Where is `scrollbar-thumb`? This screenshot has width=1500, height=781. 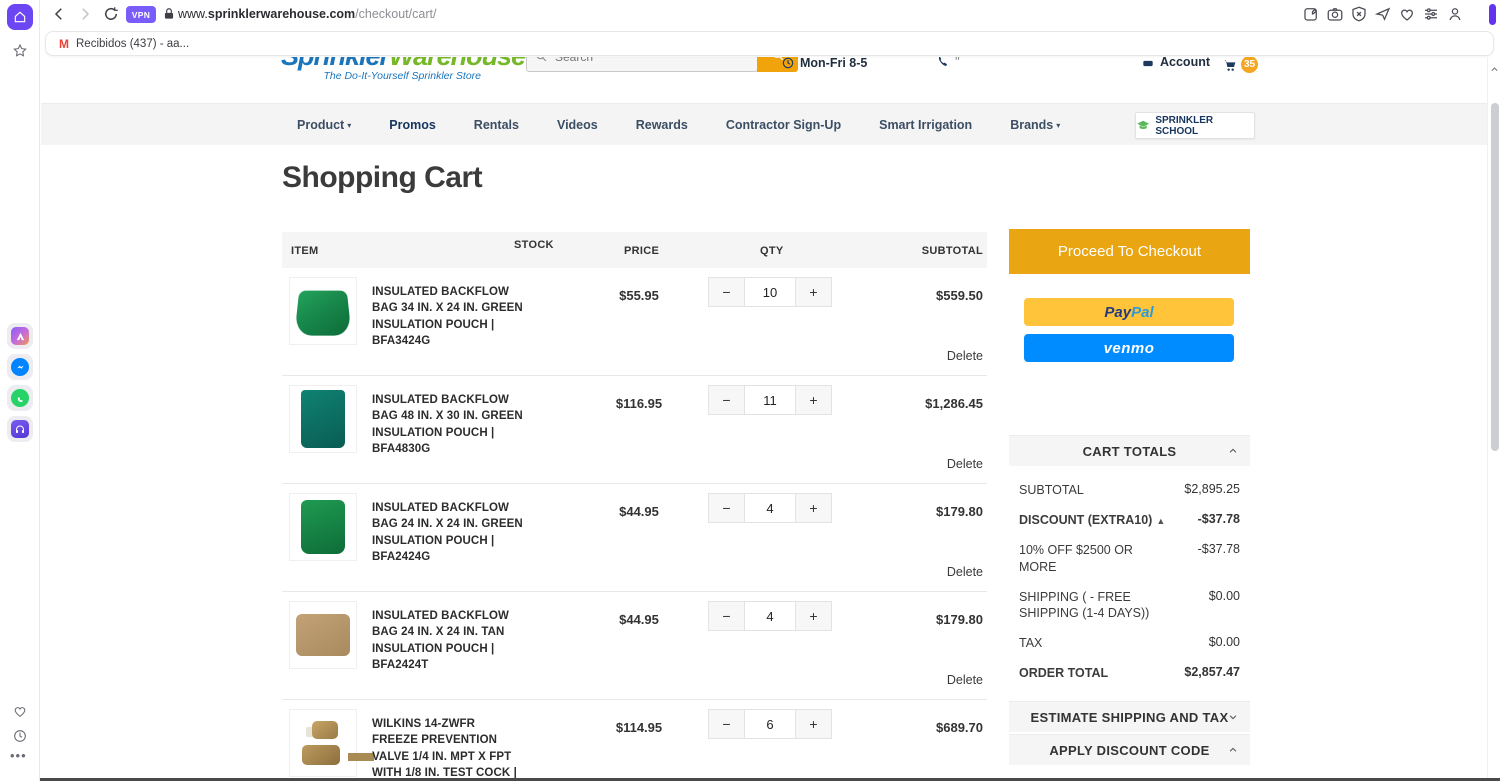
scrollbar-thumb is located at coordinates (1495, 277).